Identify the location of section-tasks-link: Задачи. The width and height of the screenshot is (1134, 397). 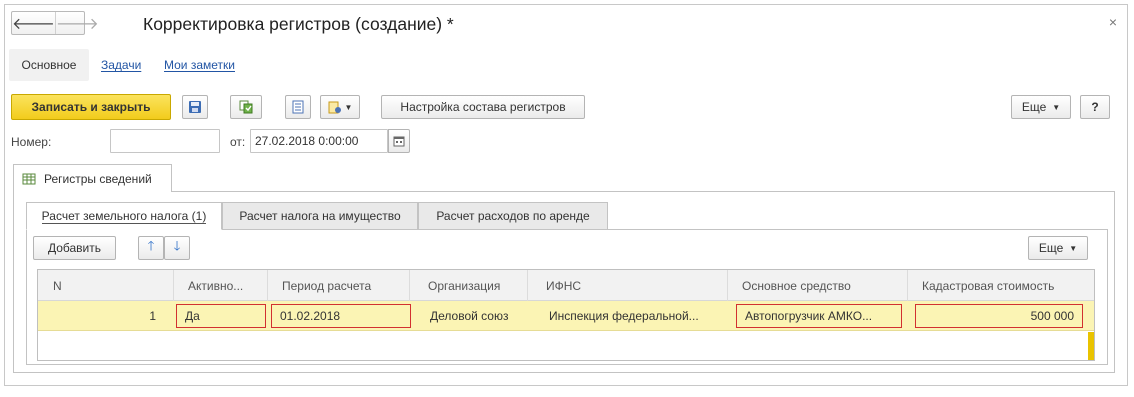
(121, 65).